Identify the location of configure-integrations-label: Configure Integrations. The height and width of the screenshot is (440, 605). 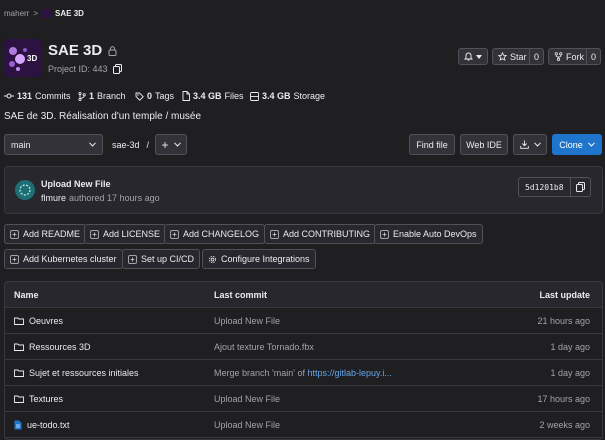
(265, 259).